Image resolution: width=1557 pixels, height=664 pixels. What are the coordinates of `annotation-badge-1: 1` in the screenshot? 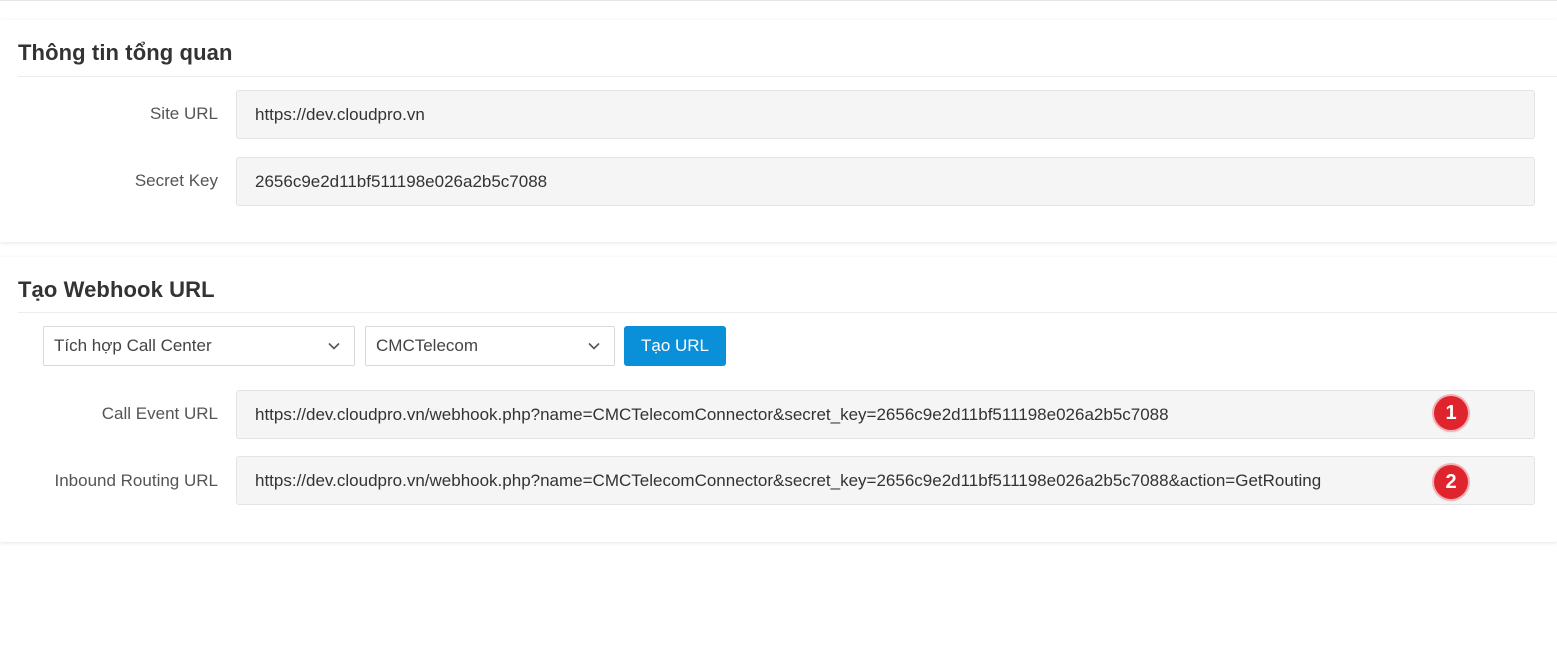 It's located at (1451, 413).